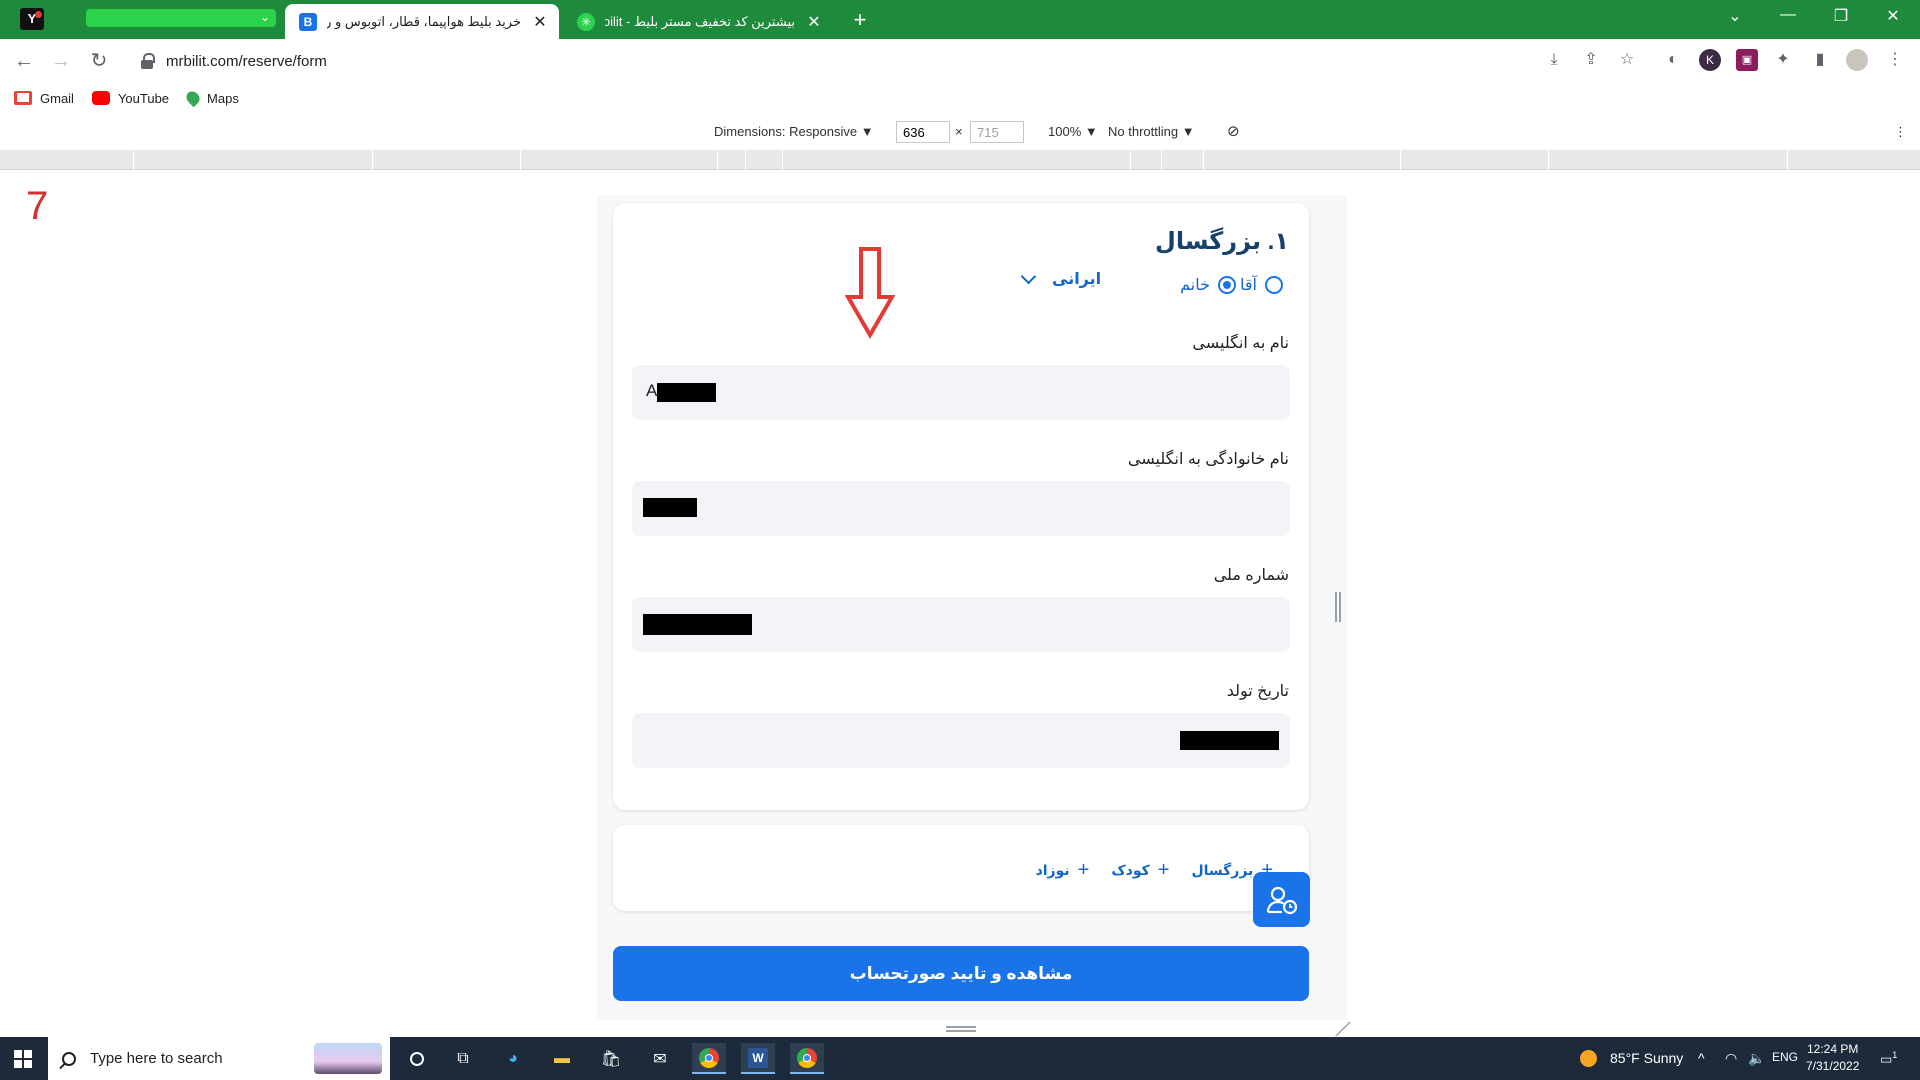  What do you see at coordinates (961, 392) in the screenshot?
I see `first-name-input: A` at bounding box center [961, 392].